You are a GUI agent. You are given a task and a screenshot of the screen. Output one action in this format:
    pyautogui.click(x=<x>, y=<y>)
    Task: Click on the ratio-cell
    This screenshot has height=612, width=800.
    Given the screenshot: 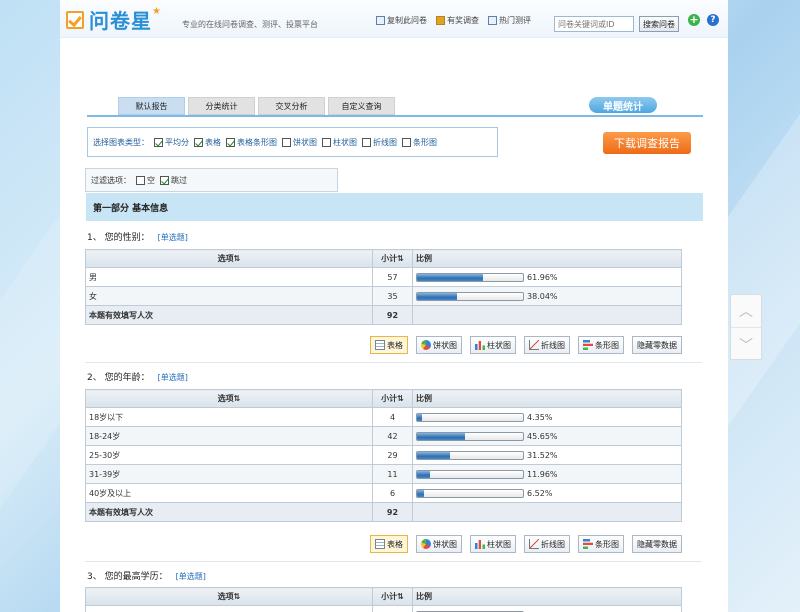 What is the action you would take?
    pyautogui.click(x=547, y=608)
    